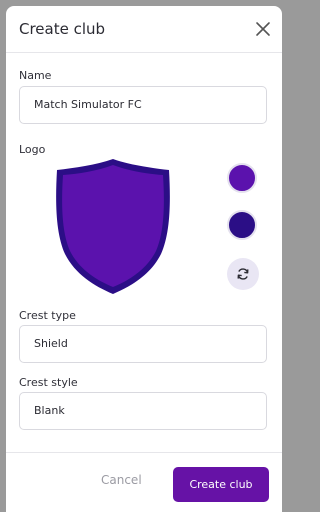  What do you see at coordinates (143, 105) in the screenshot?
I see `name-input: Match Simulator FC` at bounding box center [143, 105].